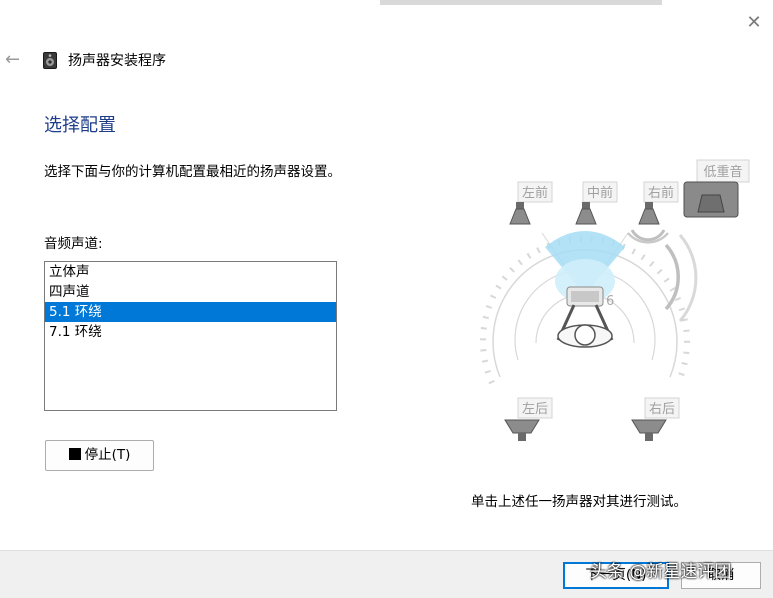  What do you see at coordinates (117, 61) in the screenshot?
I see `app-title: 扬声器安装程序` at bounding box center [117, 61].